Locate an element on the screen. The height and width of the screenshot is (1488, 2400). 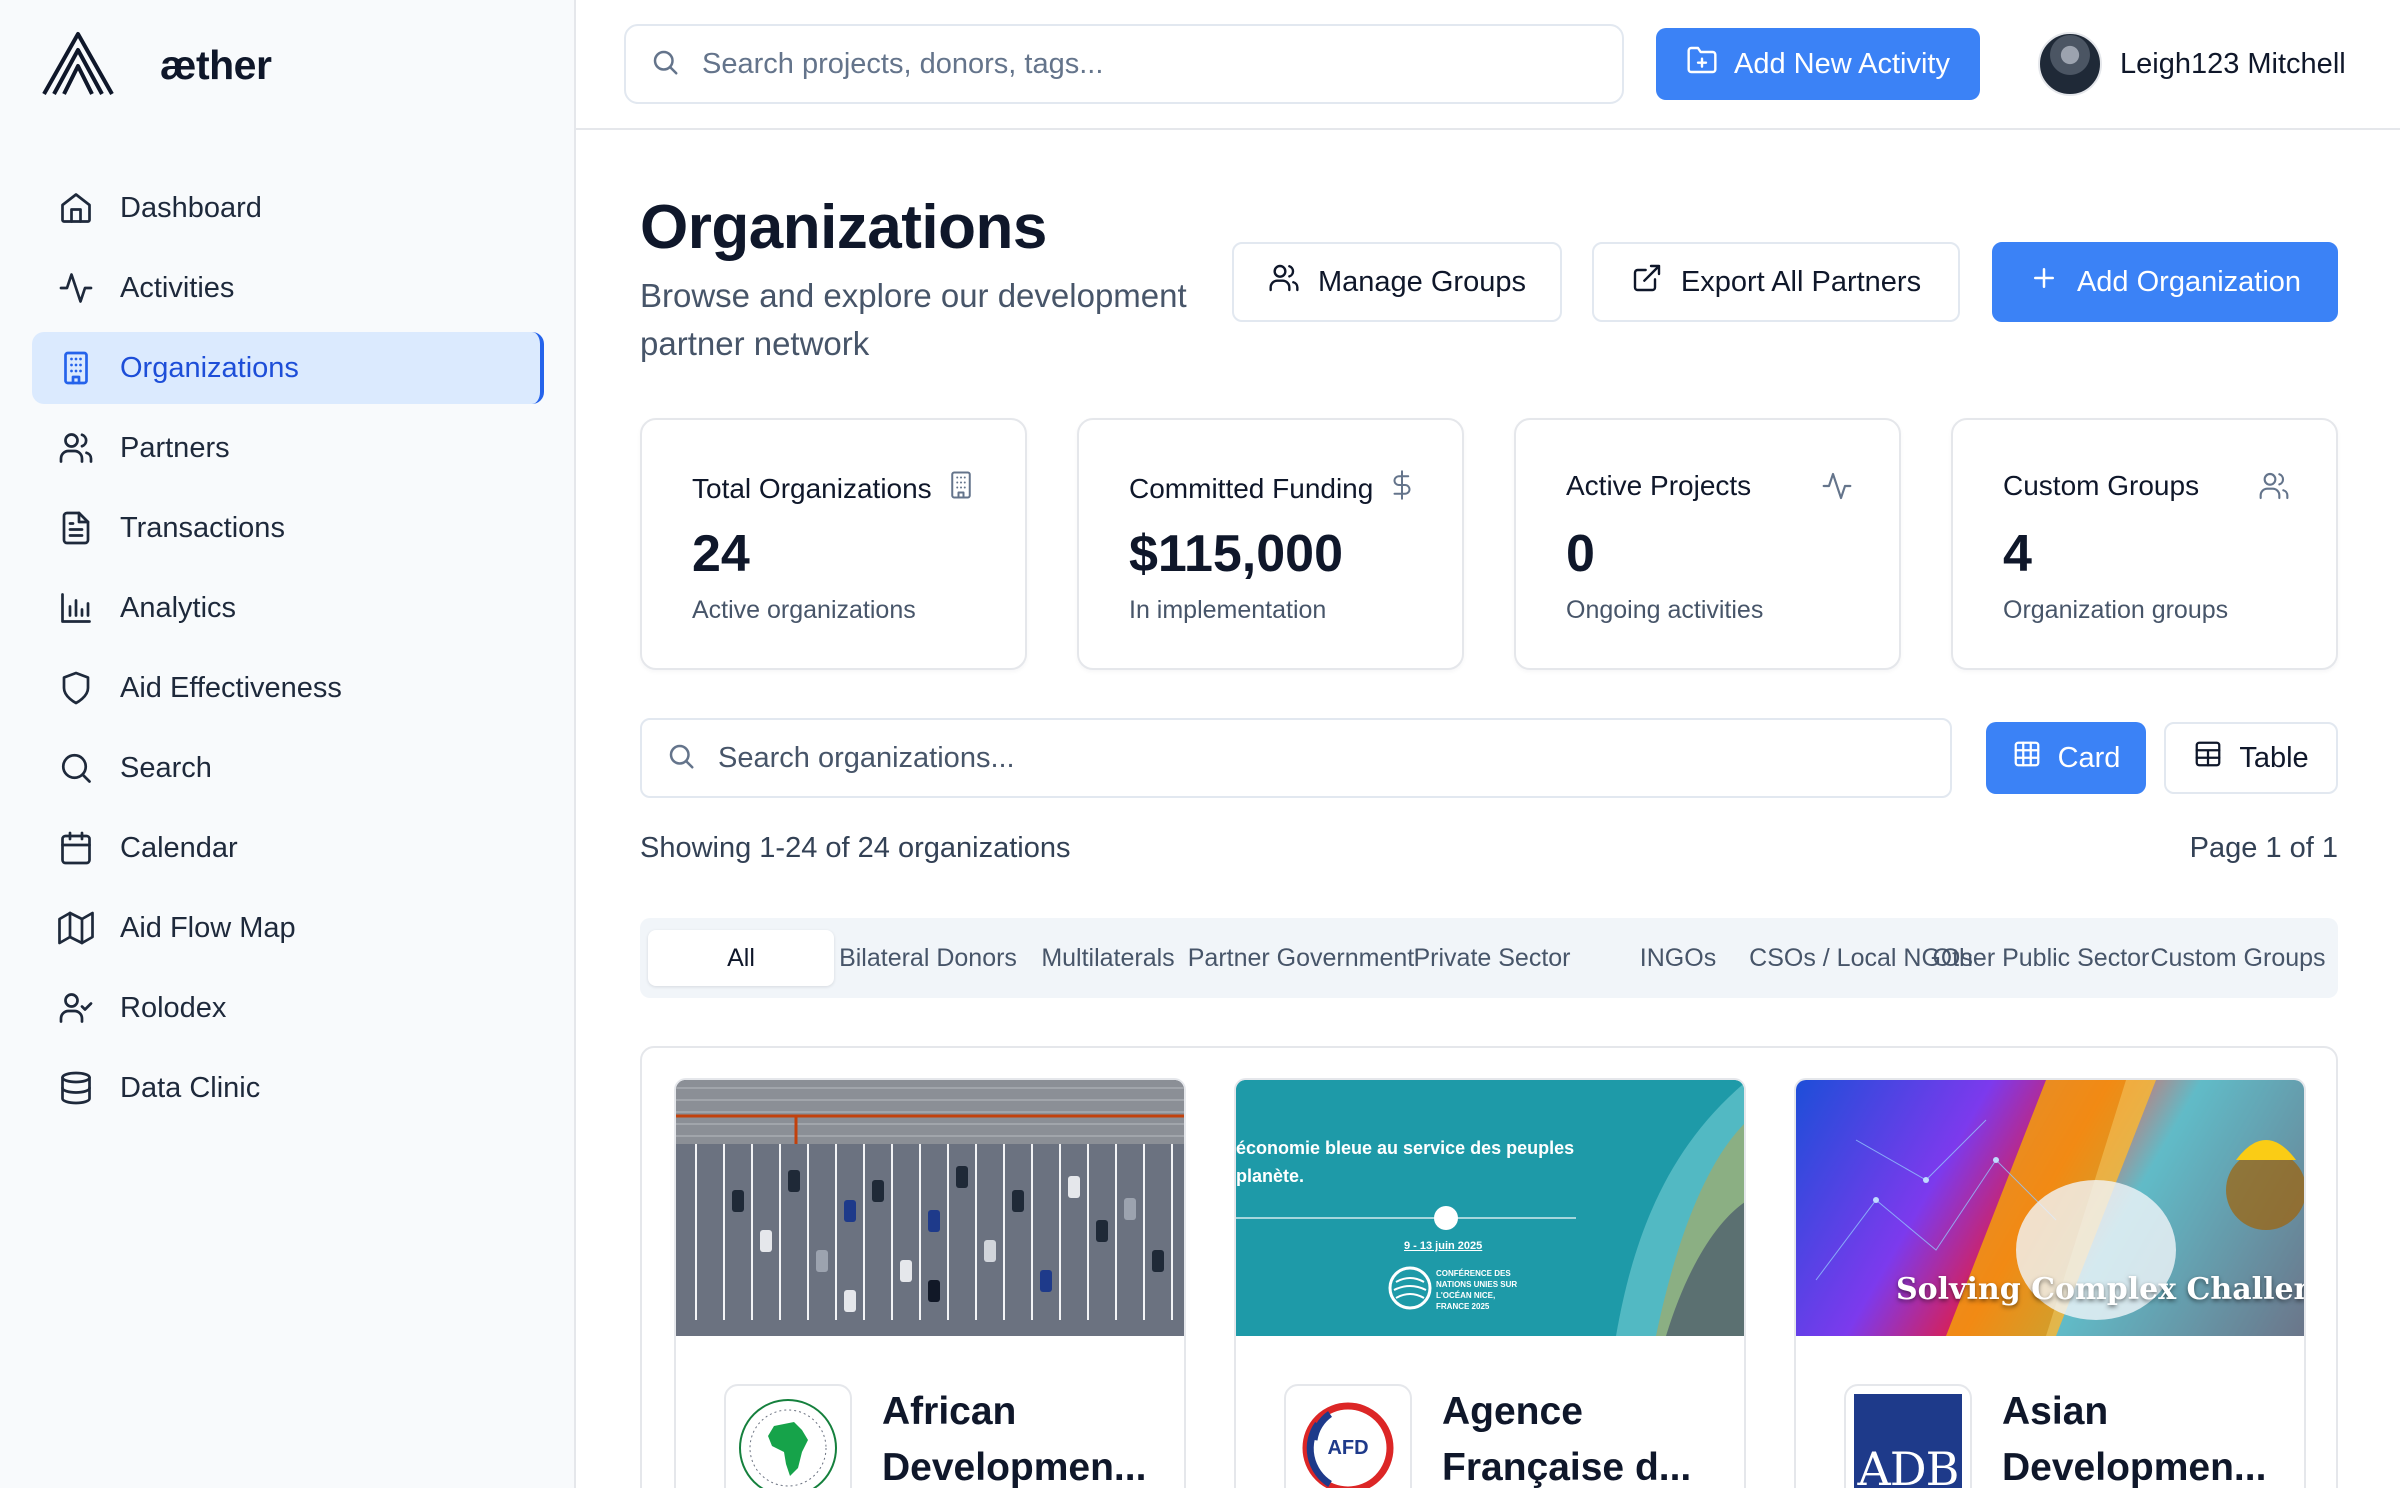
tab-bilateral-donors: Bilateral Donors is located at coordinates (928, 958).